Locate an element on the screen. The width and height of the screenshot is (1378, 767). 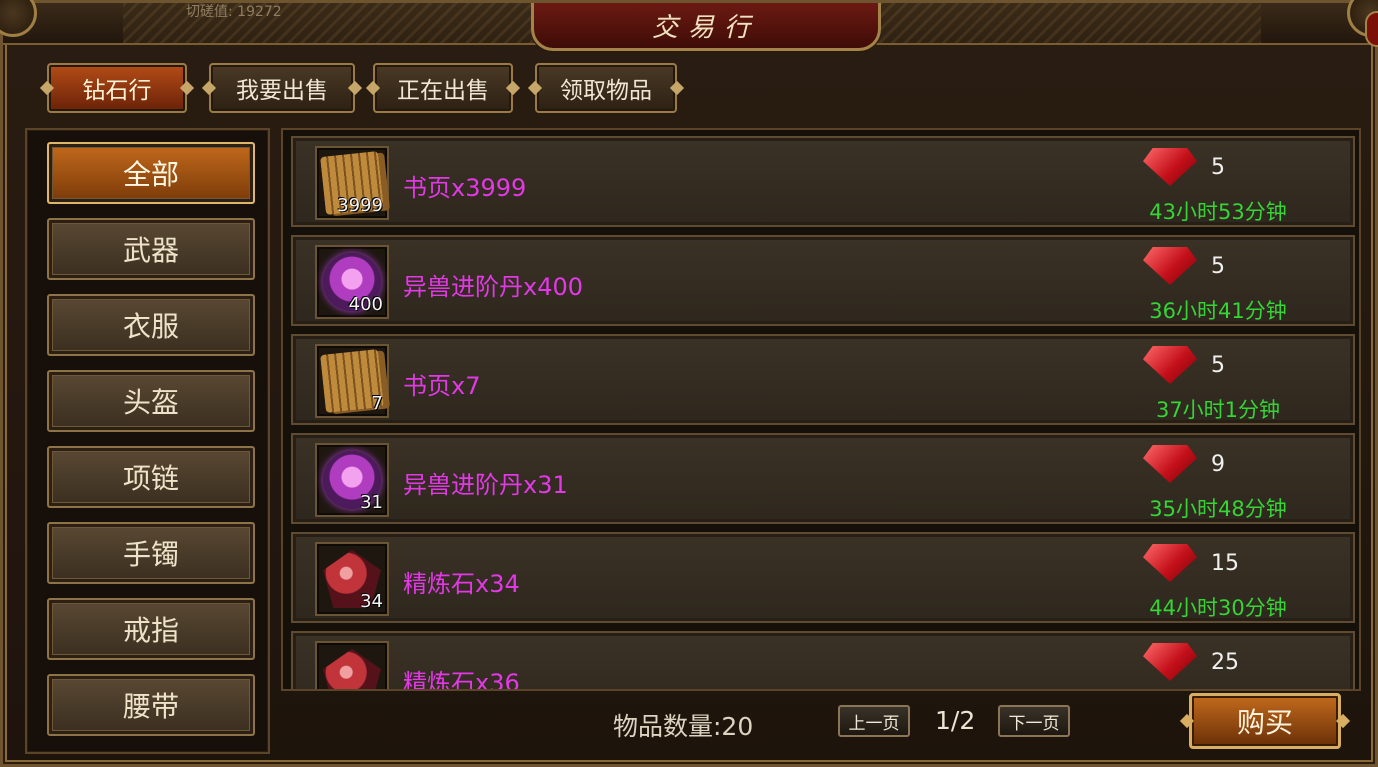
category-bracelet: 手镯 is located at coordinates (151, 553).